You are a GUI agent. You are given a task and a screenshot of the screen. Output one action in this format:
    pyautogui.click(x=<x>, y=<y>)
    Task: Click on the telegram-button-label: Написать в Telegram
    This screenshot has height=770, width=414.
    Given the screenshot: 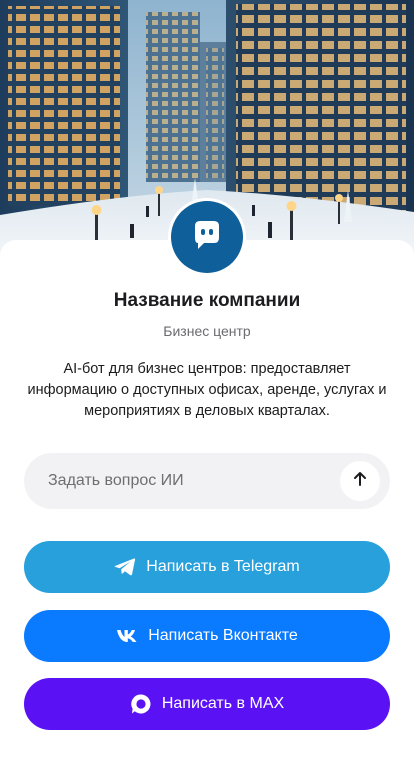 What is the action you would take?
    pyautogui.click(x=223, y=566)
    